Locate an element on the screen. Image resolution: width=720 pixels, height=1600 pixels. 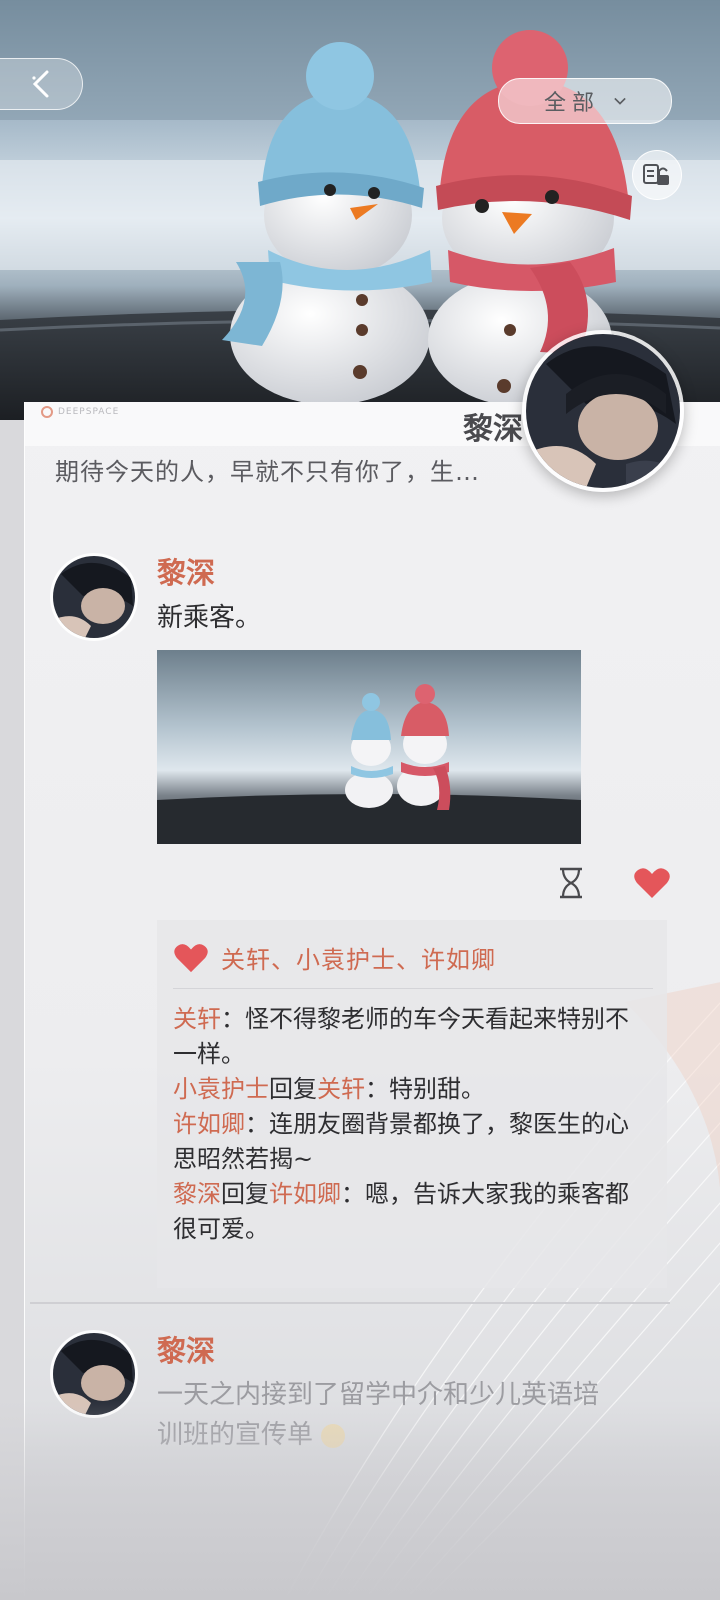
profile-name: 黎深 is located at coordinates (493, 429).